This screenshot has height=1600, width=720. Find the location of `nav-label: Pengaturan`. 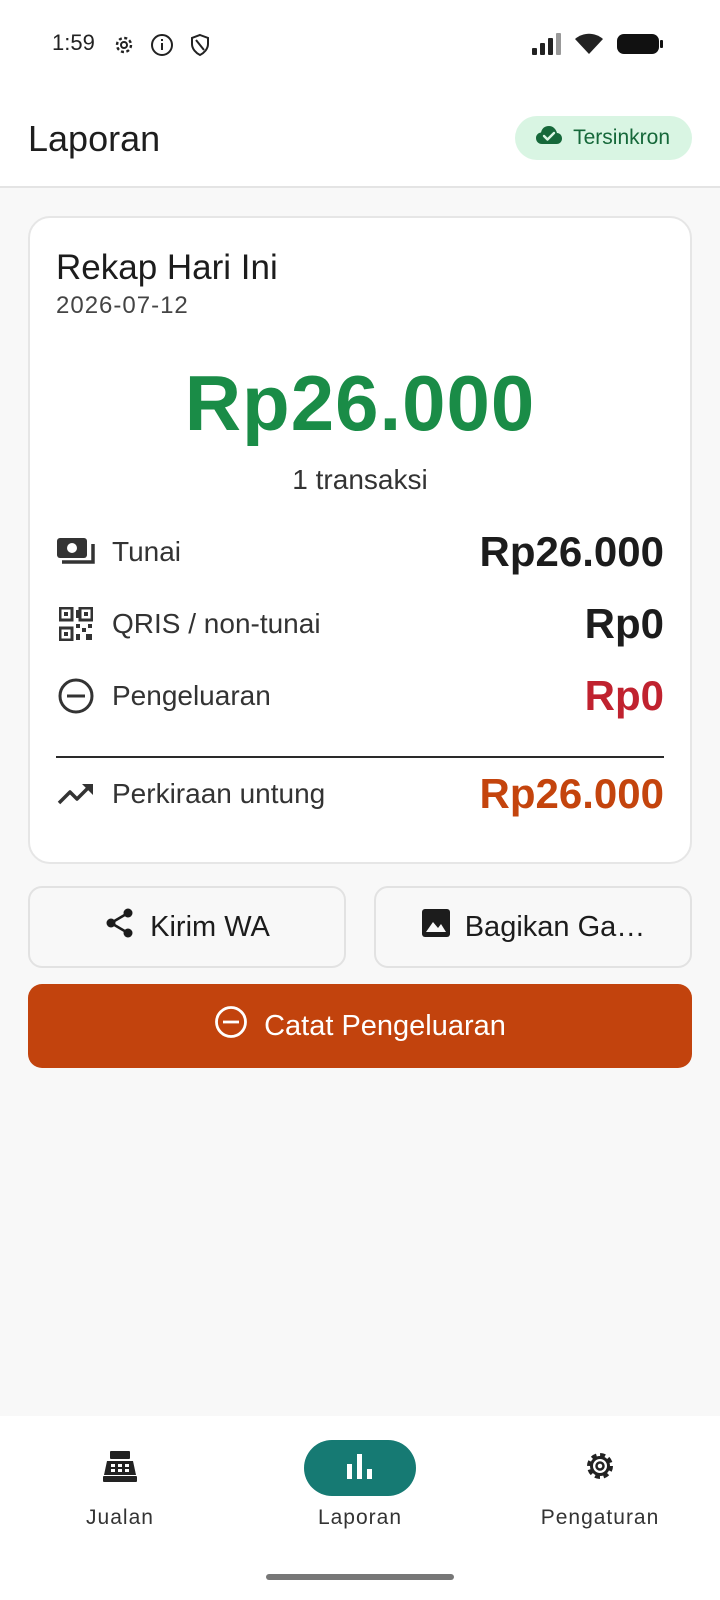

nav-label: Pengaturan is located at coordinates (600, 1517).